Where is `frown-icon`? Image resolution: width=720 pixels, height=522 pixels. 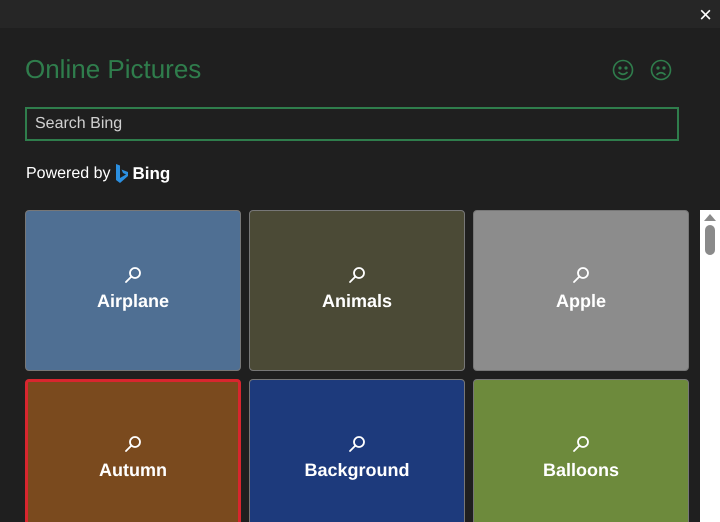 frown-icon is located at coordinates (661, 69).